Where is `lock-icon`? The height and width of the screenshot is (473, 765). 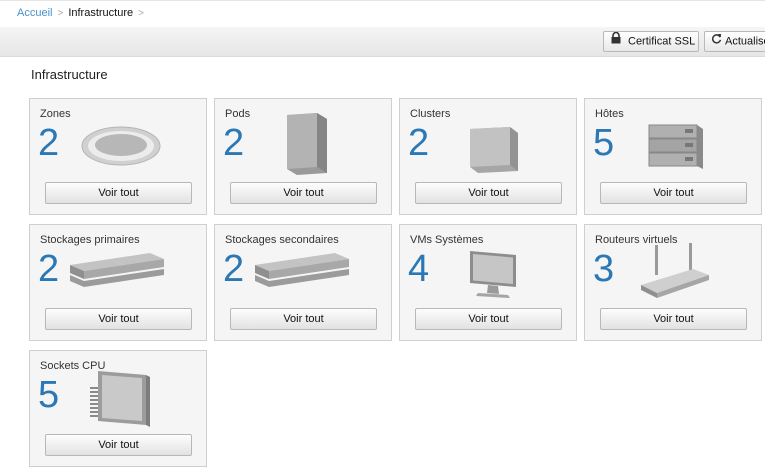 lock-icon is located at coordinates (616, 41).